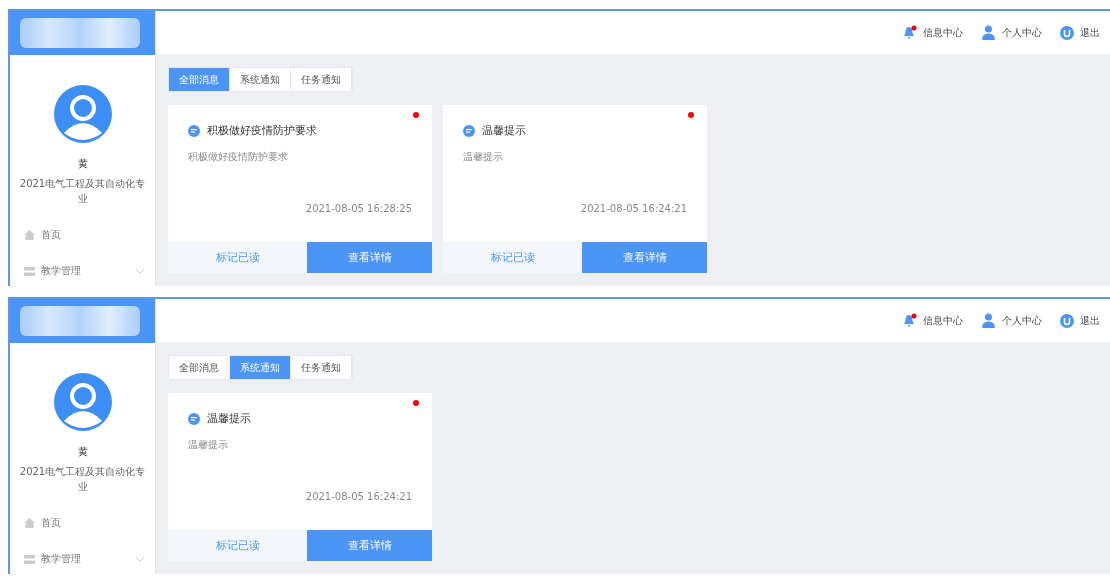 The image size is (1110, 576). Describe the element at coordinates (260, 367) in the screenshot. I see `tab: 系统通知` at that location.